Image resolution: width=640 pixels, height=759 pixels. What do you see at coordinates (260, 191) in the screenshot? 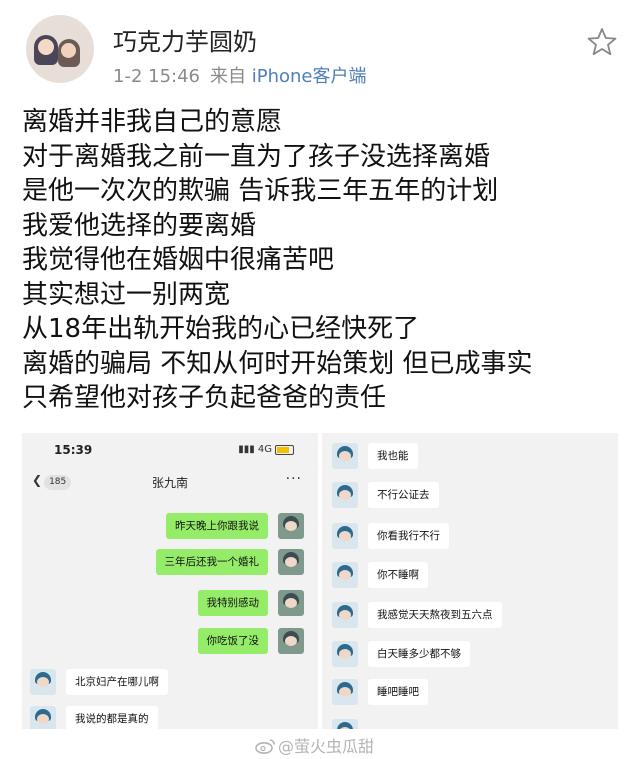
I see `body-line: 是他一次次的欺骗 告诉我三年五年的计划` at bounding box center [260, 191].